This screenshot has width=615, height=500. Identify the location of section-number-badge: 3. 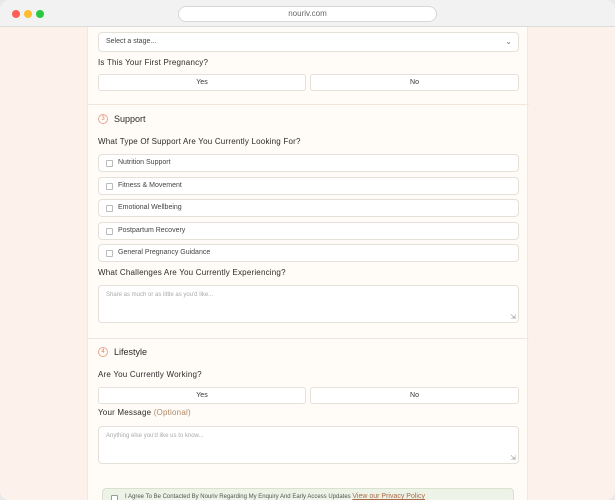
(103, 119).